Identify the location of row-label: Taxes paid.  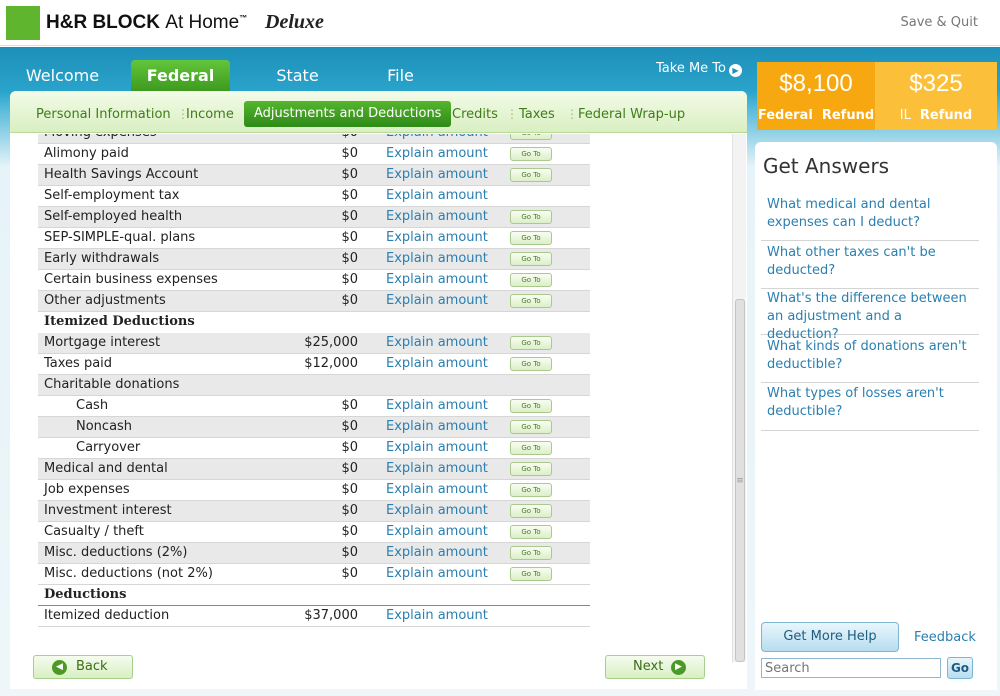
(78, 363).